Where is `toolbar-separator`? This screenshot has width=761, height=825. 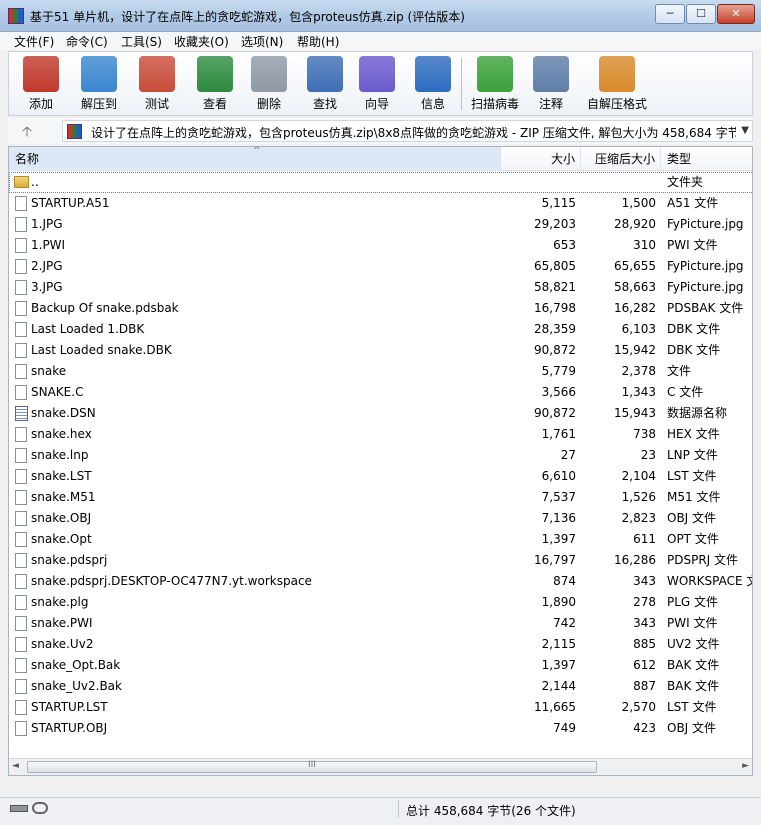 toolbar-separator is located at coordinates (461, 84).